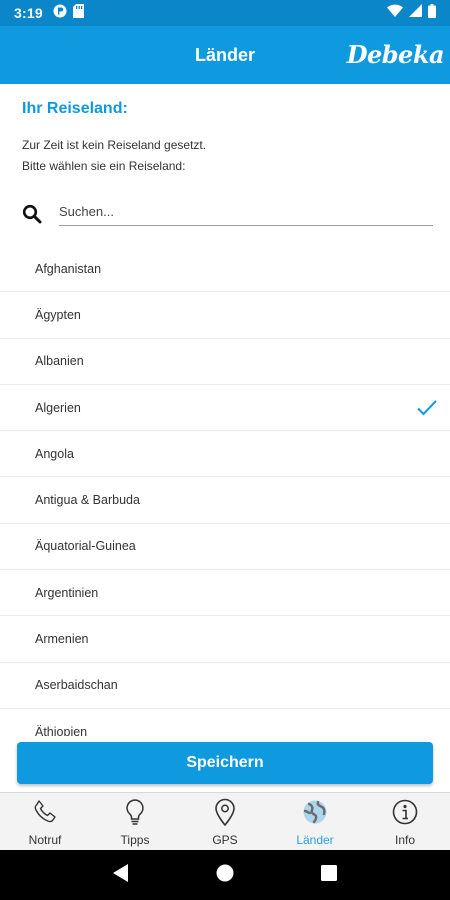 The width and height of the screenshot is (450, 900). I want to click on page-title: Länder, so click(224, 54).